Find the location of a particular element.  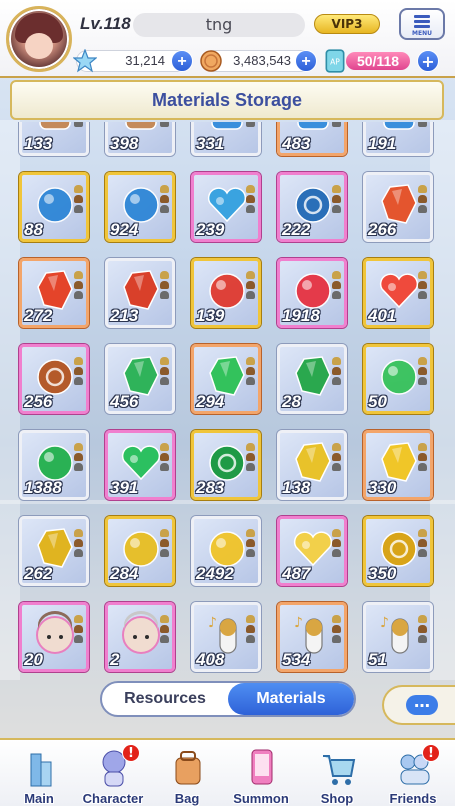

material-item: 2 is located at coordinates (140, 637).